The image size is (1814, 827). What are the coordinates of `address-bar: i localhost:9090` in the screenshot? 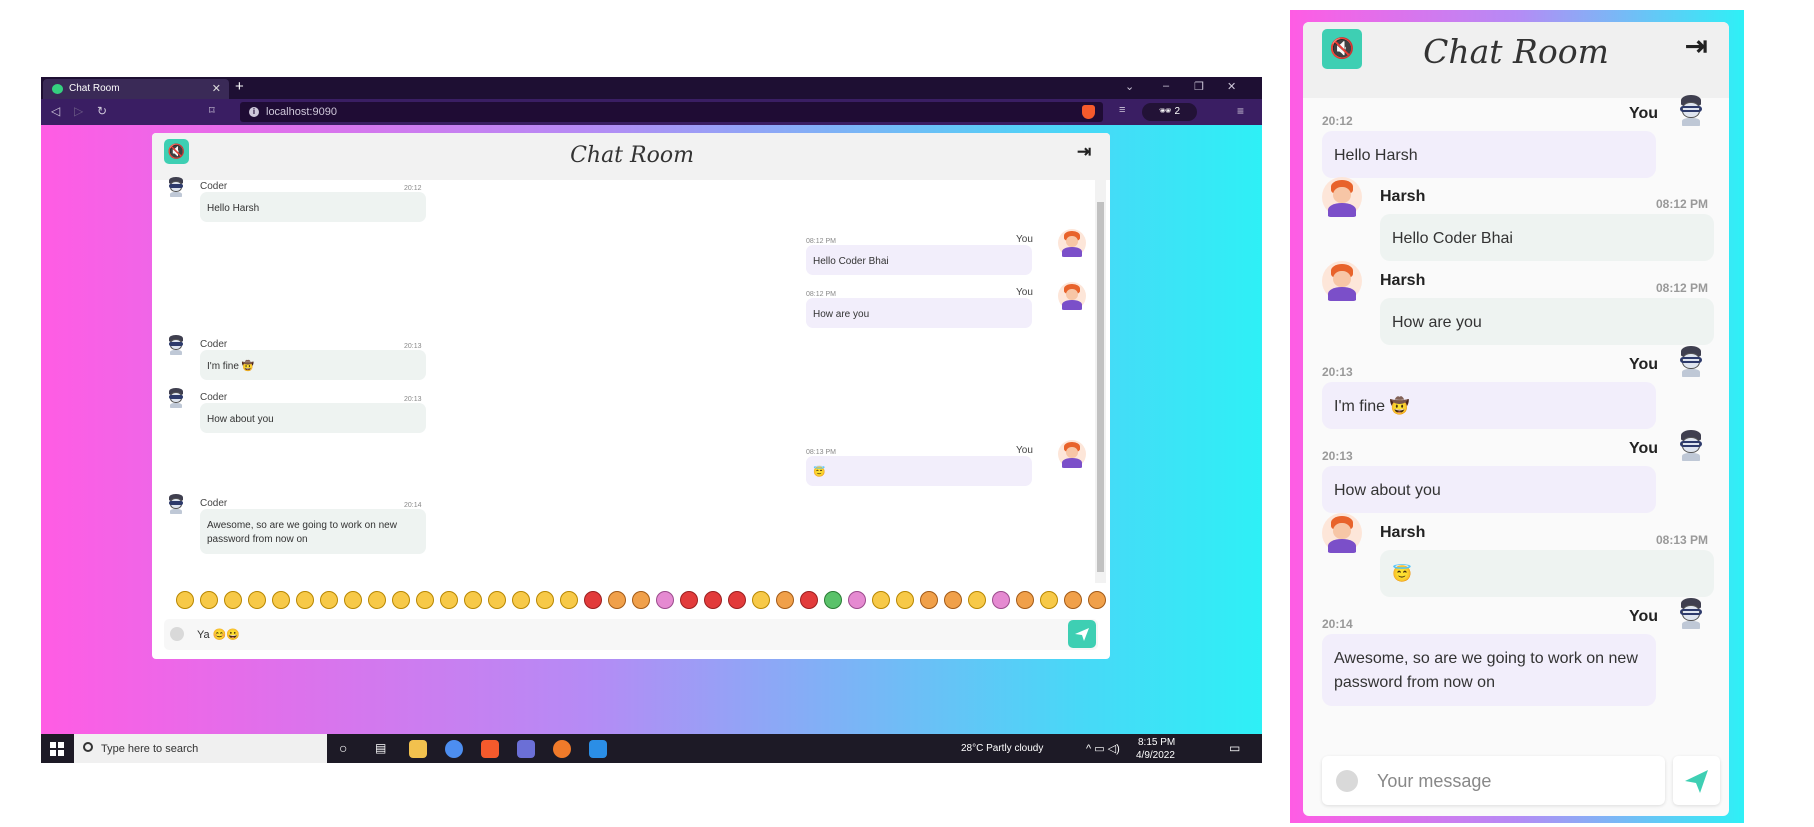 It's located at (671, 112).